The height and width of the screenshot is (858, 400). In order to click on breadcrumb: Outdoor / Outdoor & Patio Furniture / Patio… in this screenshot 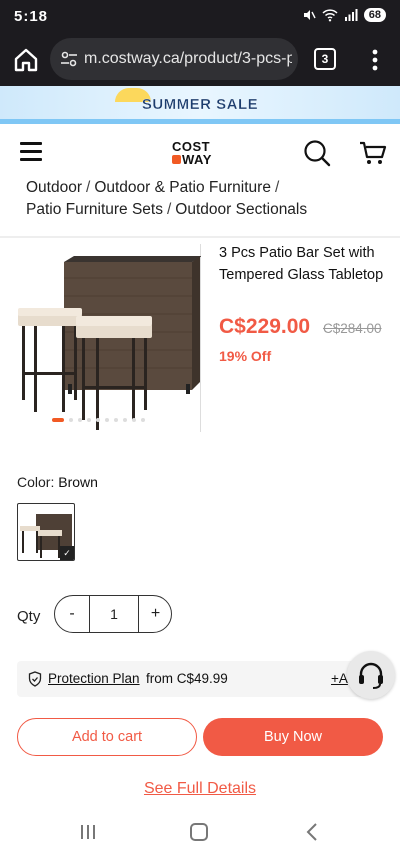, I will do `click(206, 199)`.